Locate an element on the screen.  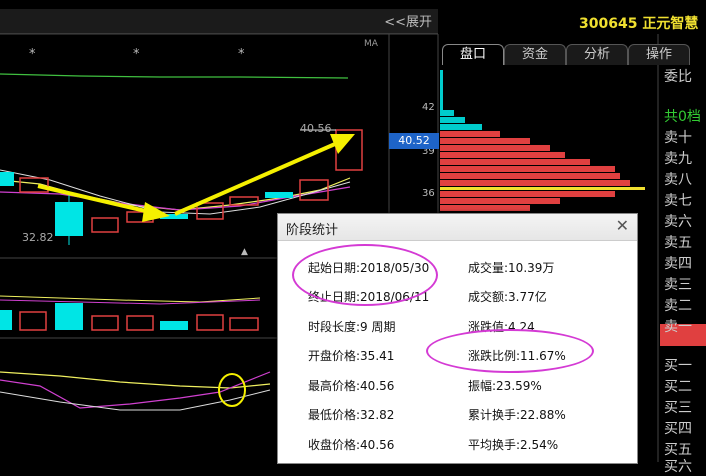
dialog-title: 阶段统计 is located at coordinates (312, 230).